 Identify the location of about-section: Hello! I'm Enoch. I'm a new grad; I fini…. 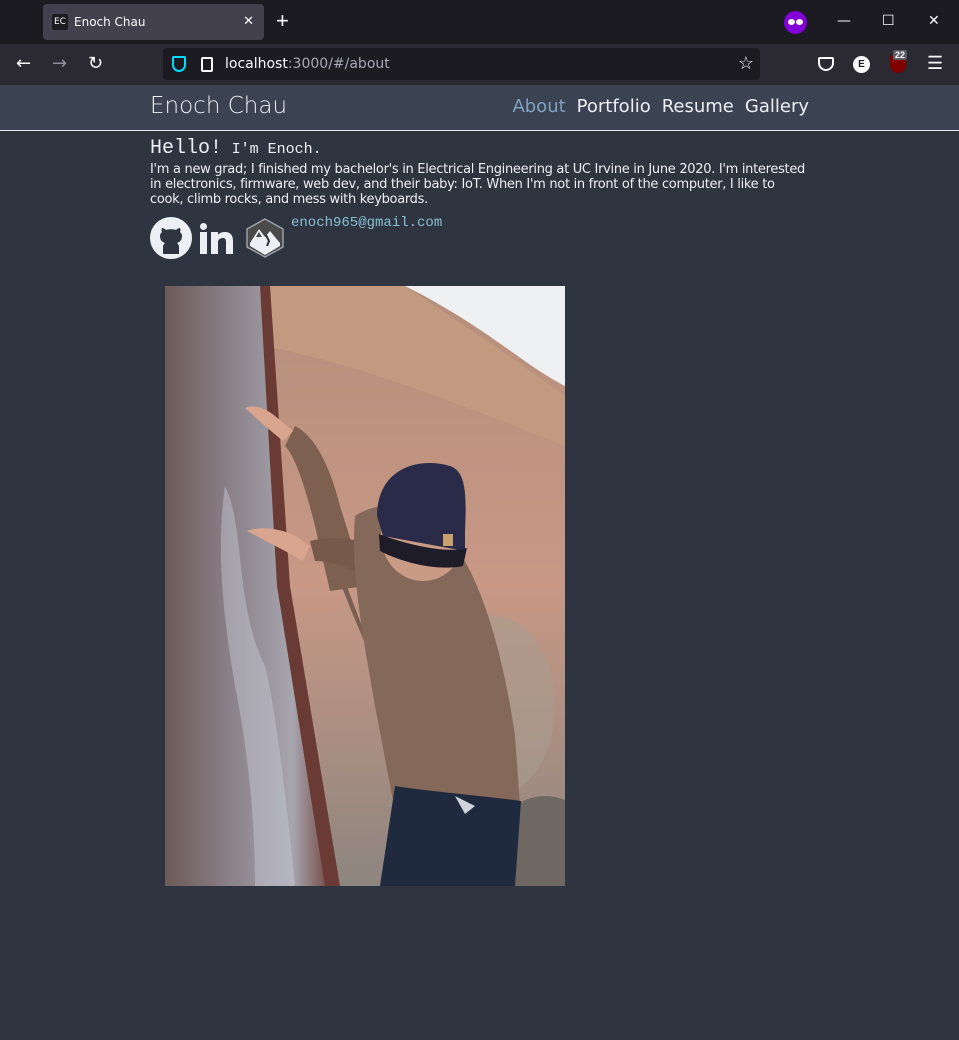
(480, 198).